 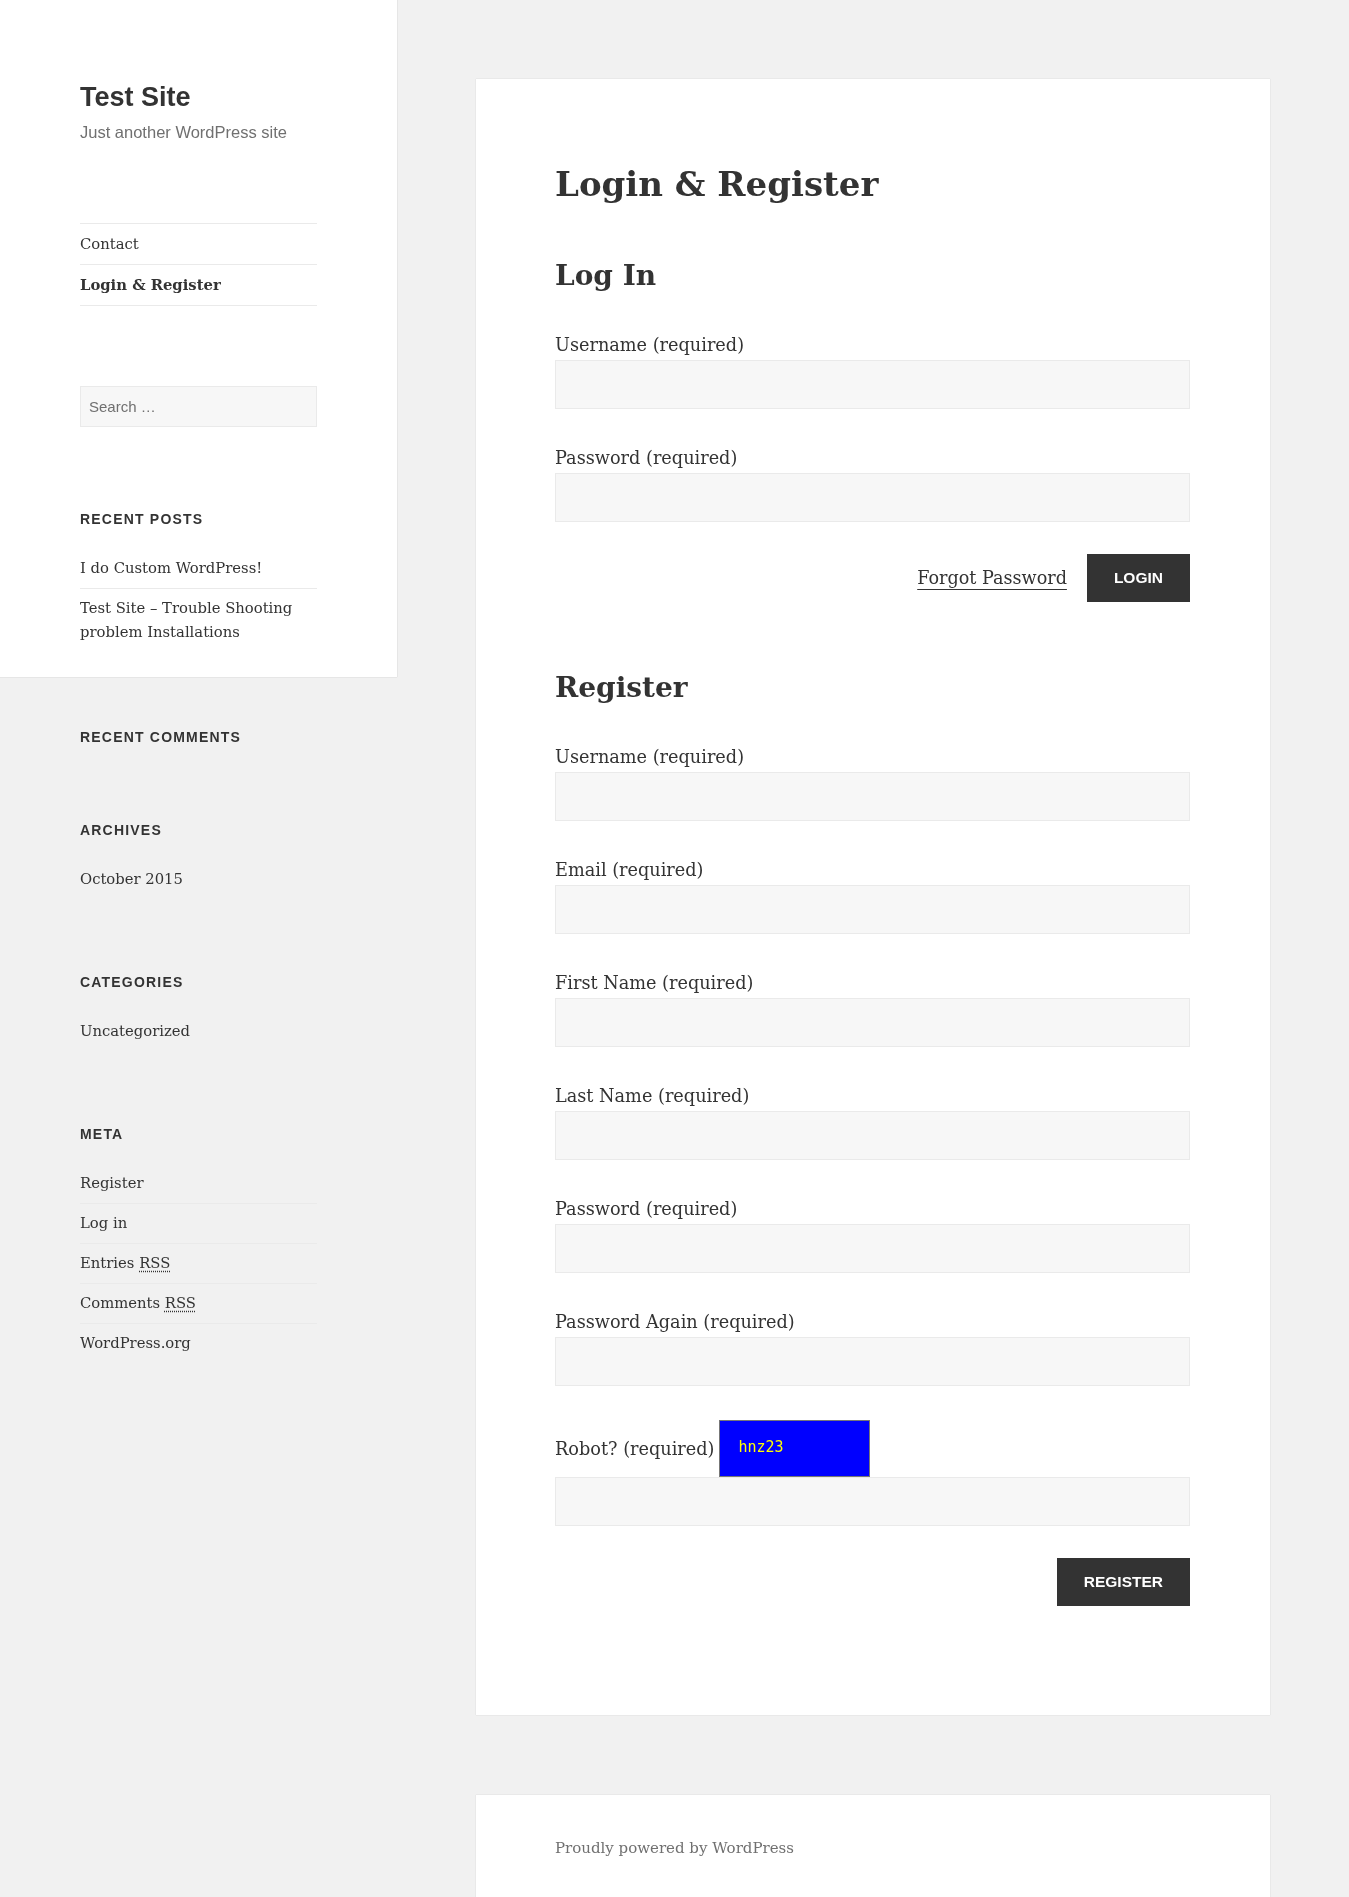 I want to click on widget-title: CATEGORIES, so click(x=132, y=982).